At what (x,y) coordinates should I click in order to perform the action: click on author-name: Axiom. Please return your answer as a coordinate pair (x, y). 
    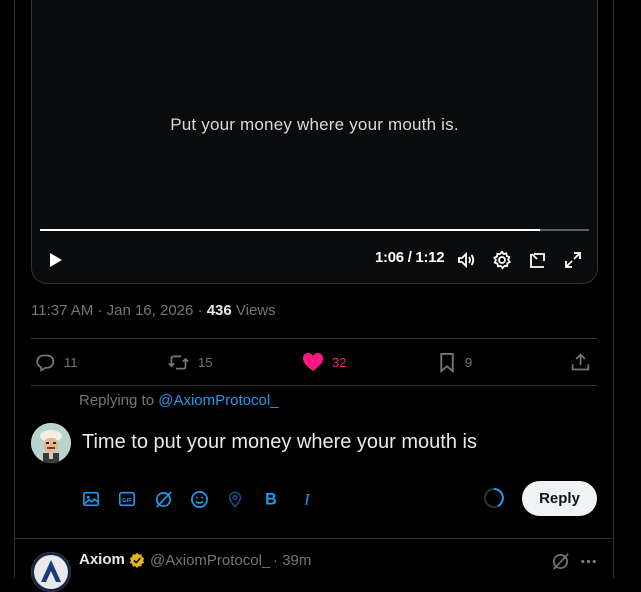
    Looking at the image, I should click on (102, 559).